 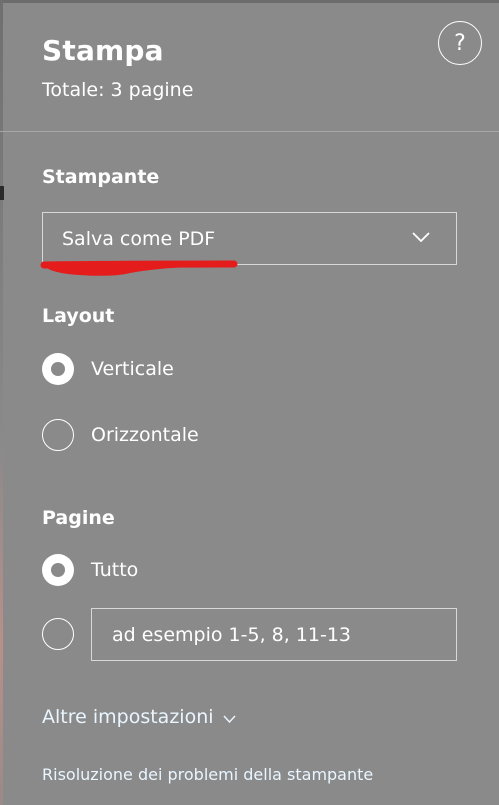 I want to click on radio-portrait, so click(x=58, y=369).